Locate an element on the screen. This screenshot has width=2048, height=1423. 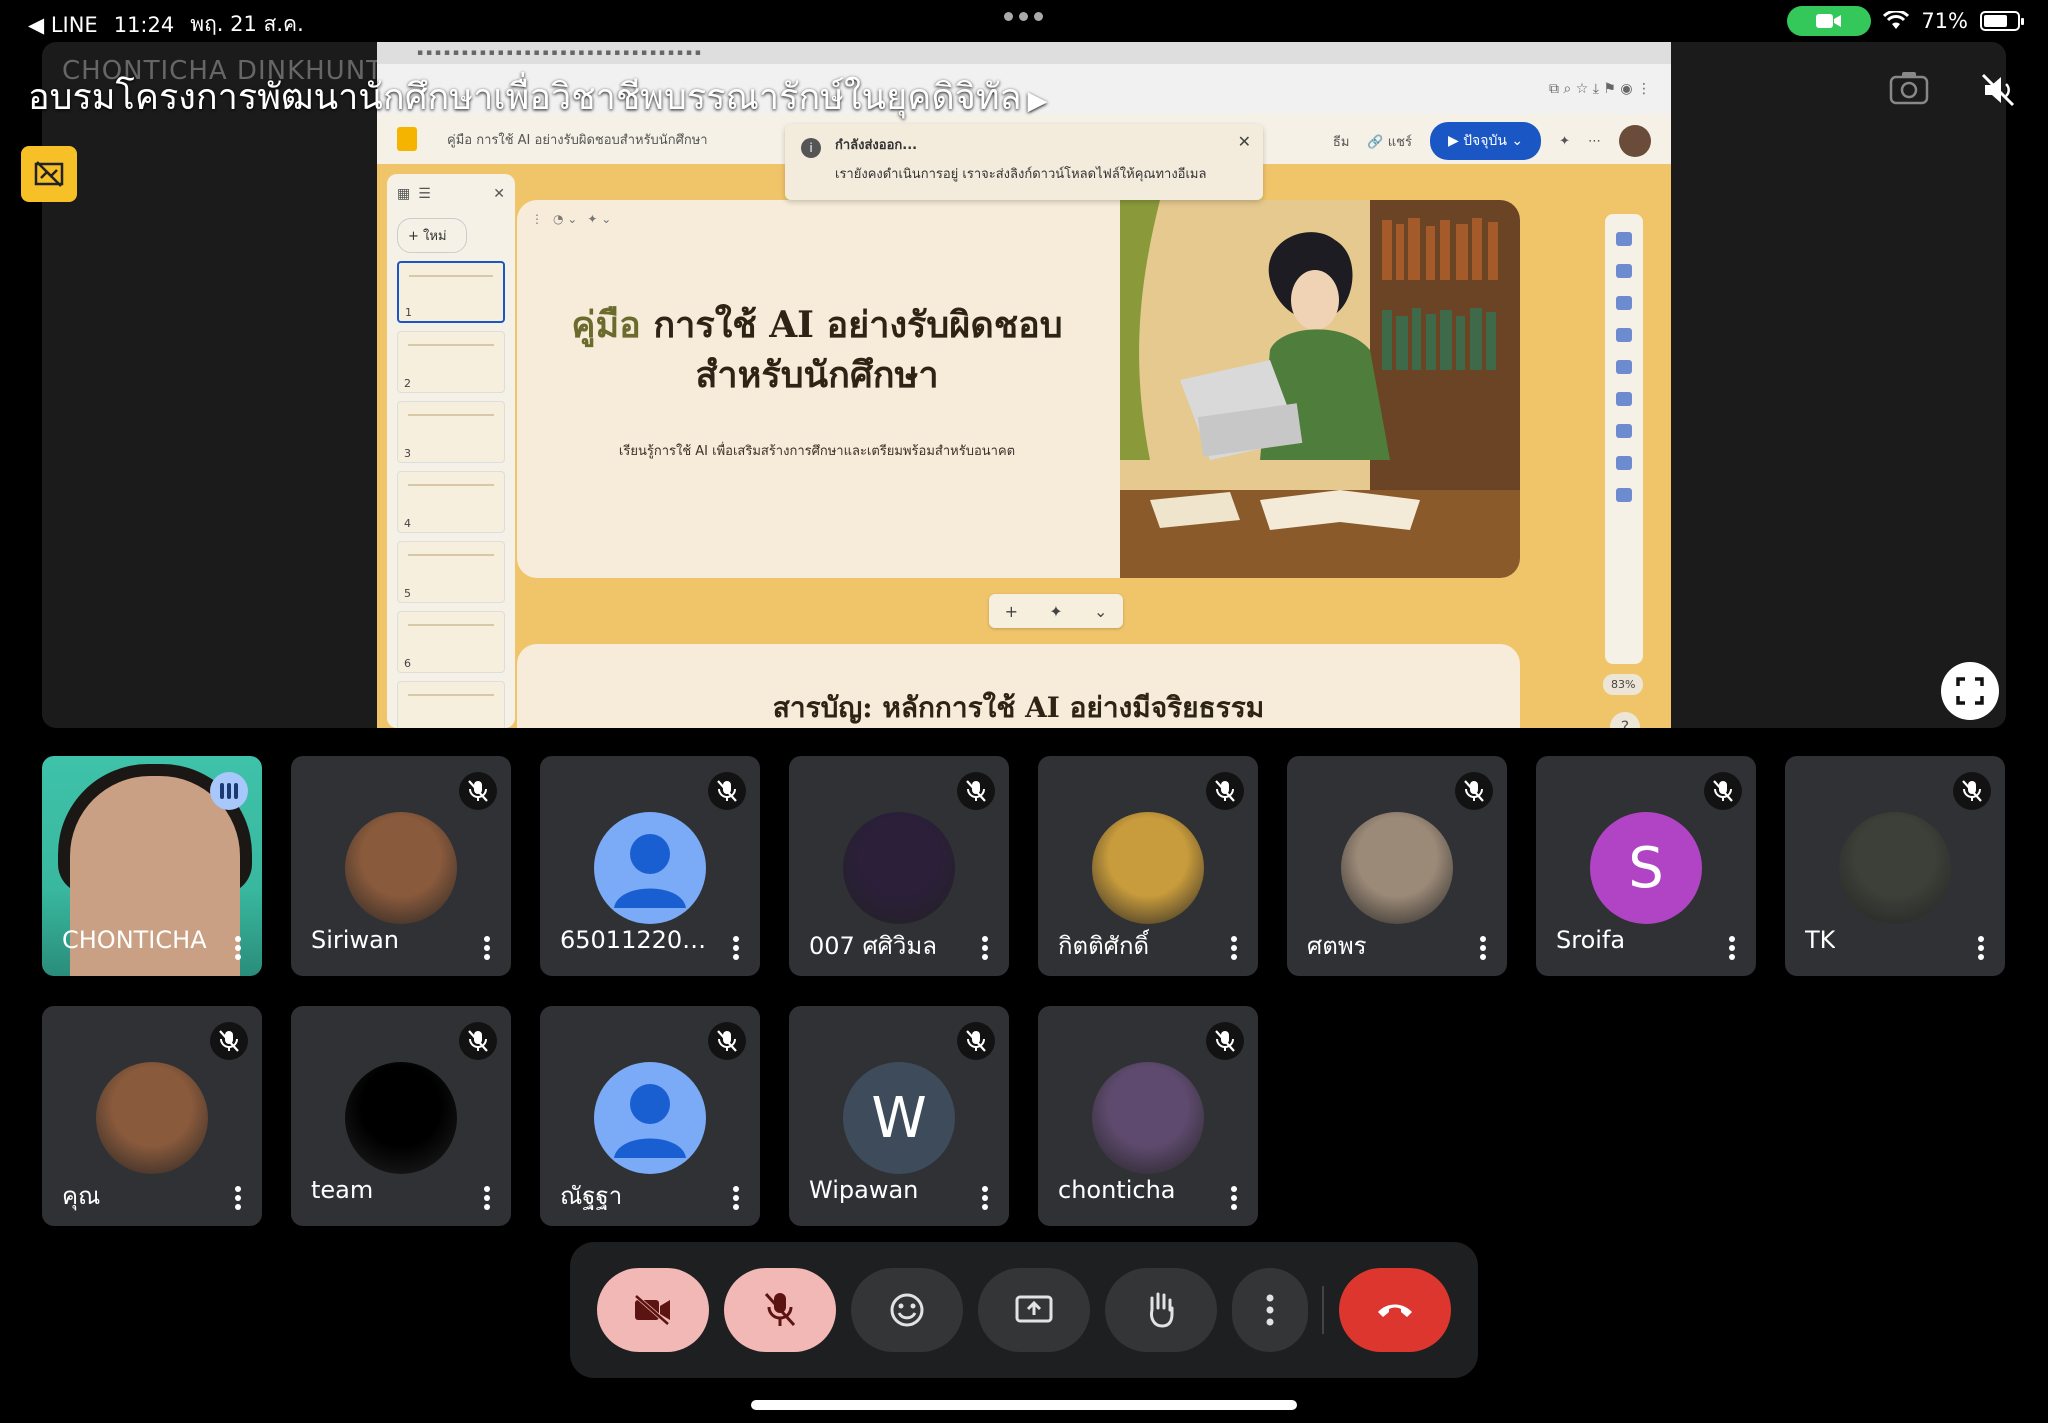
grid-view-icon: ▦ is located at coordinates (404, 194).